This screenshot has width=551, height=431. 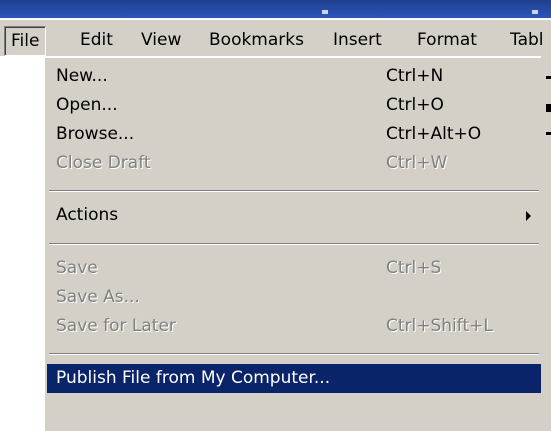 I want to click on menu-format: Format, so click(x=447, y=40).